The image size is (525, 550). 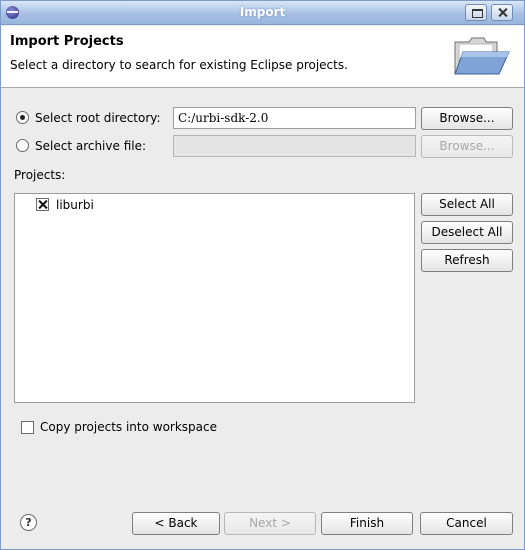 I want to click on window-title: Import, so click(x=262, y=12).